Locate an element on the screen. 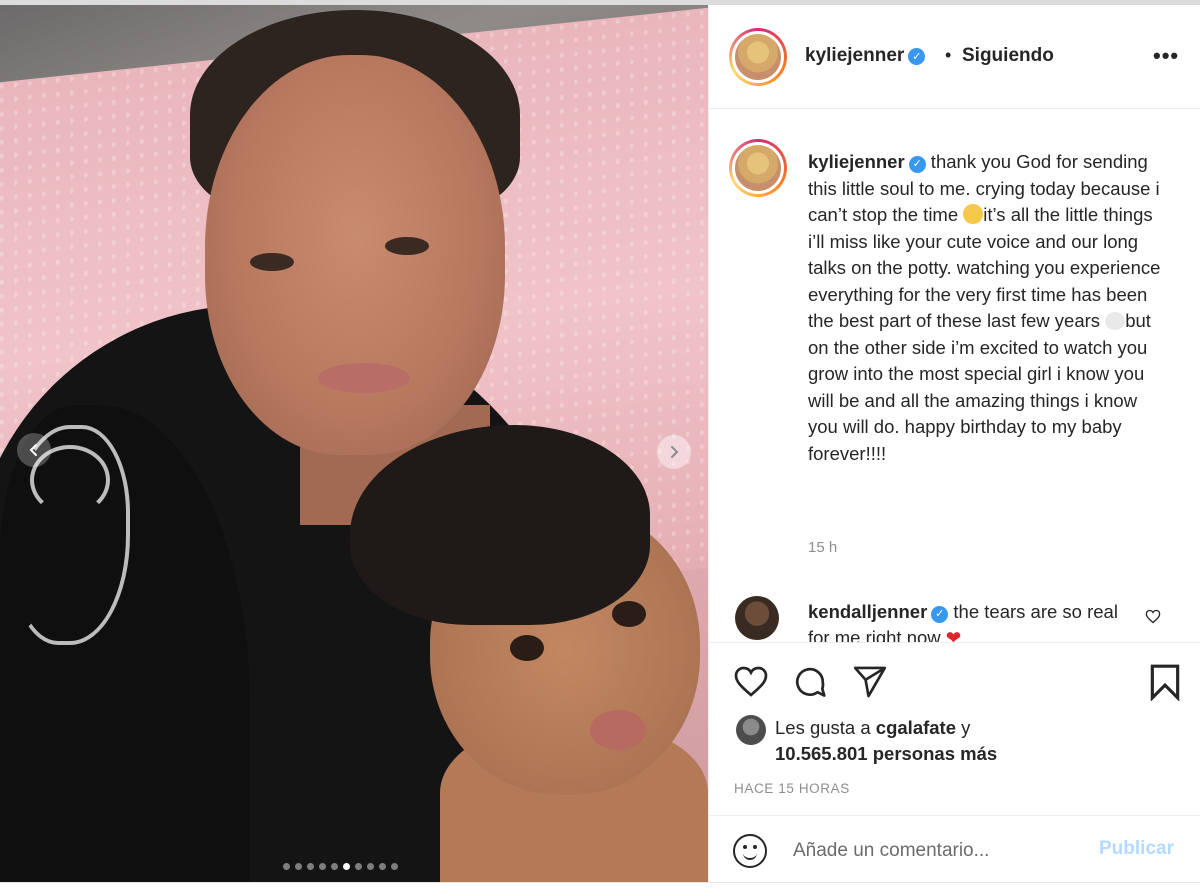  share-button is located at coordinates (870, 684).